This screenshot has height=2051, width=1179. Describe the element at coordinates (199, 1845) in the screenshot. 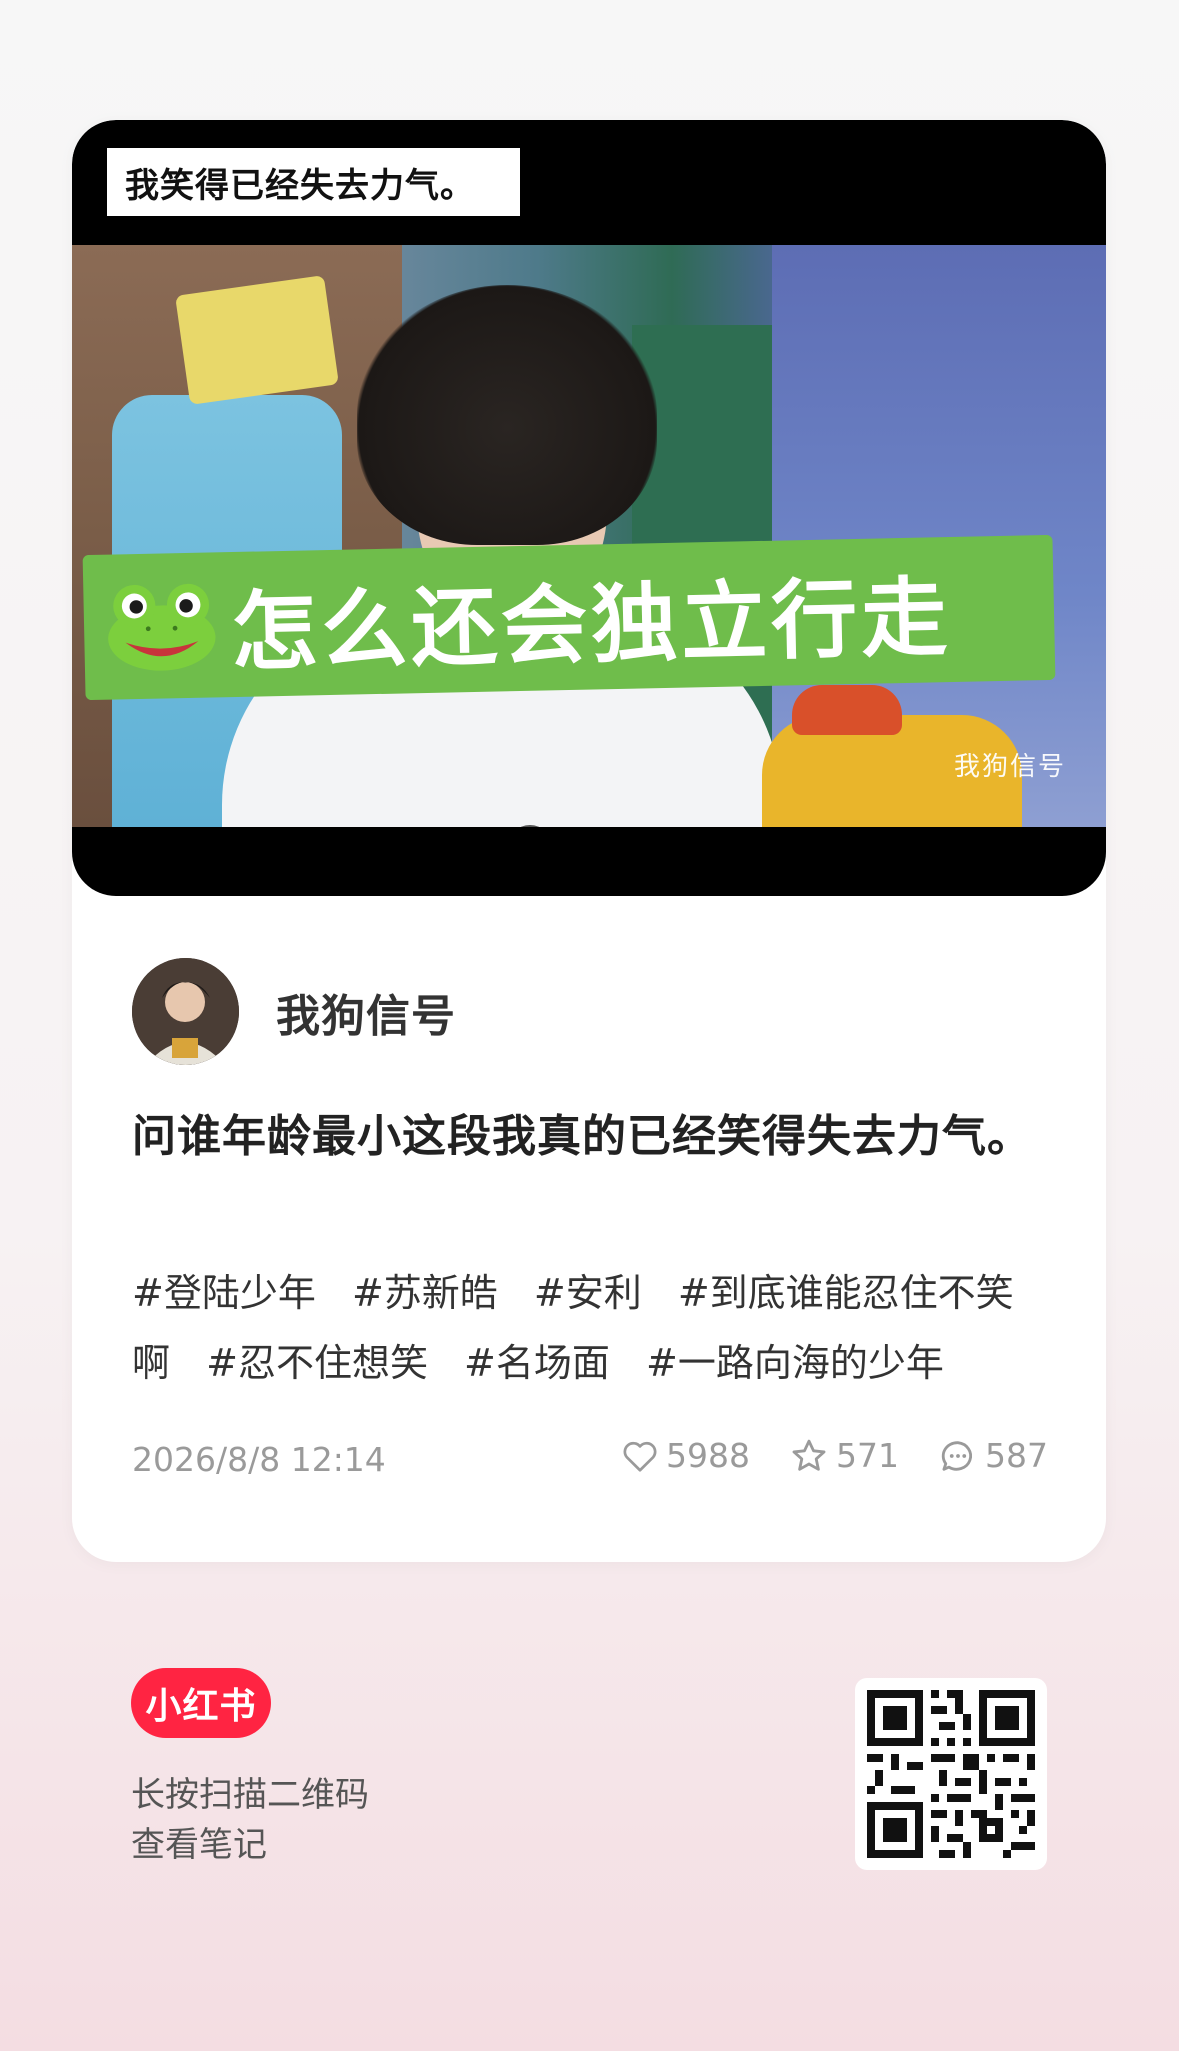

I see `scan-hint-line2: 查看笔记` at that location.